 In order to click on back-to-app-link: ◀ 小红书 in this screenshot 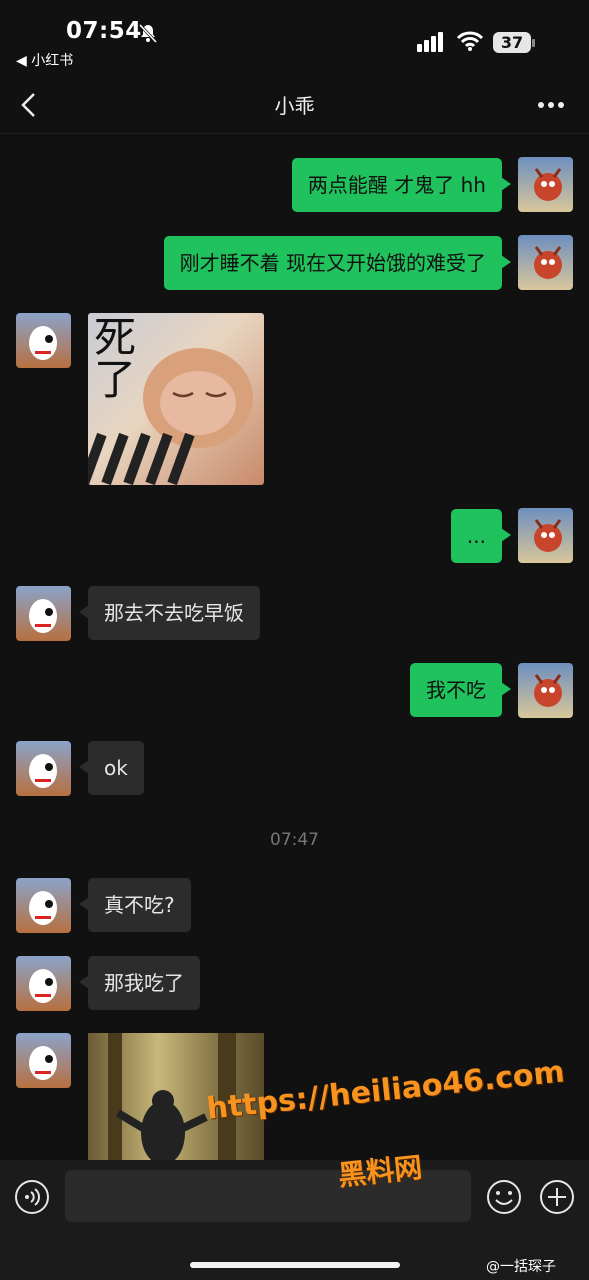, I will do `click(44, 60)`.